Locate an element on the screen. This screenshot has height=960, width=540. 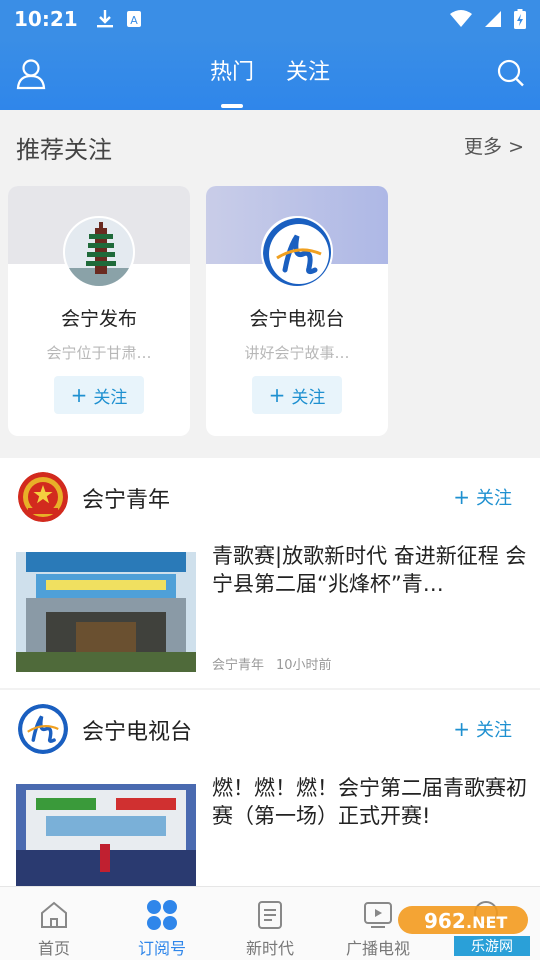
recommend-title: 推荐关注 is located at coordinates (64, 150).